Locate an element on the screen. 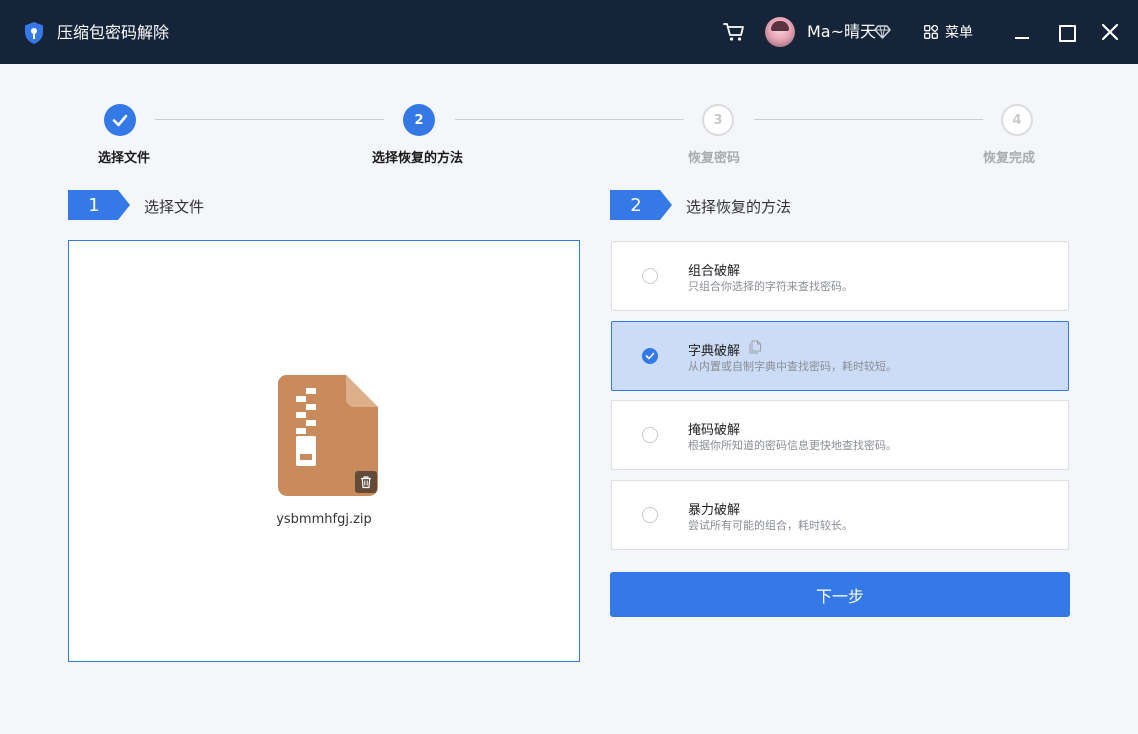 Image resolution: width=1138 pixels, height=734 pixels. option-title: 组合破解 is located at coordinates (714, 271).